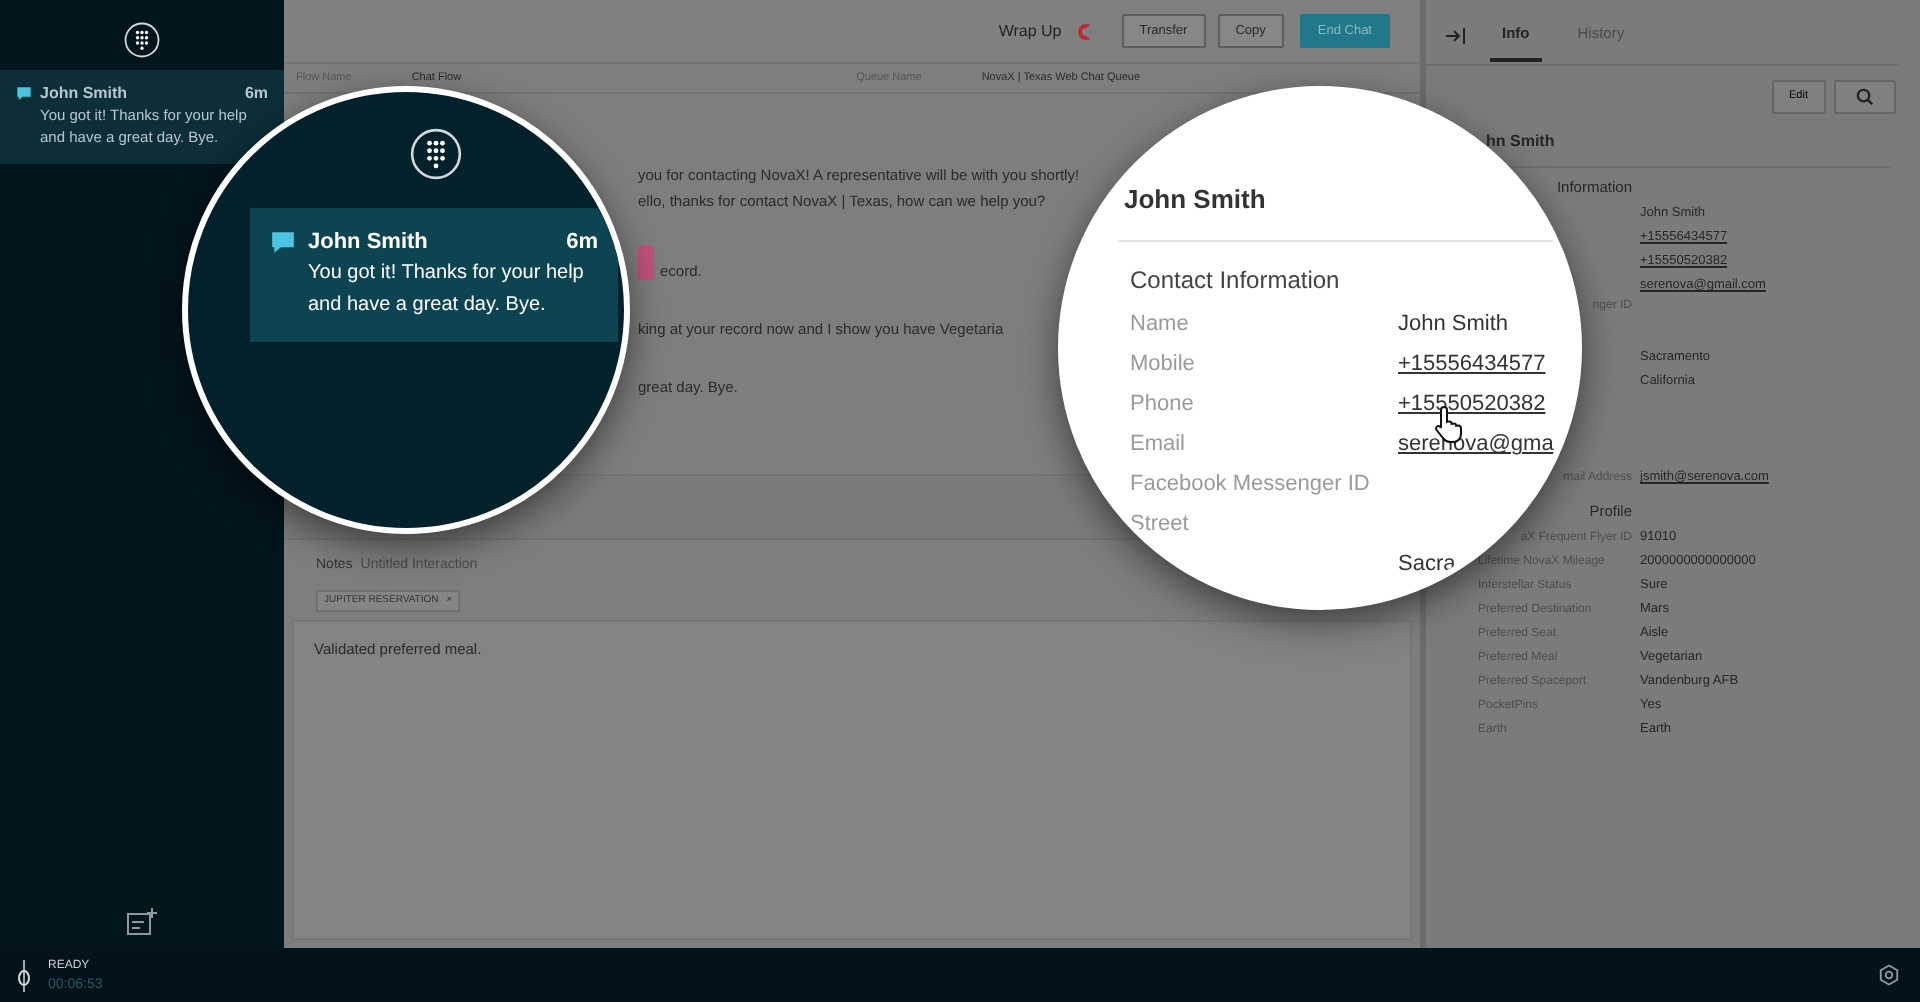  I want to click on field-link: +15550520382, so click(1472, 405).